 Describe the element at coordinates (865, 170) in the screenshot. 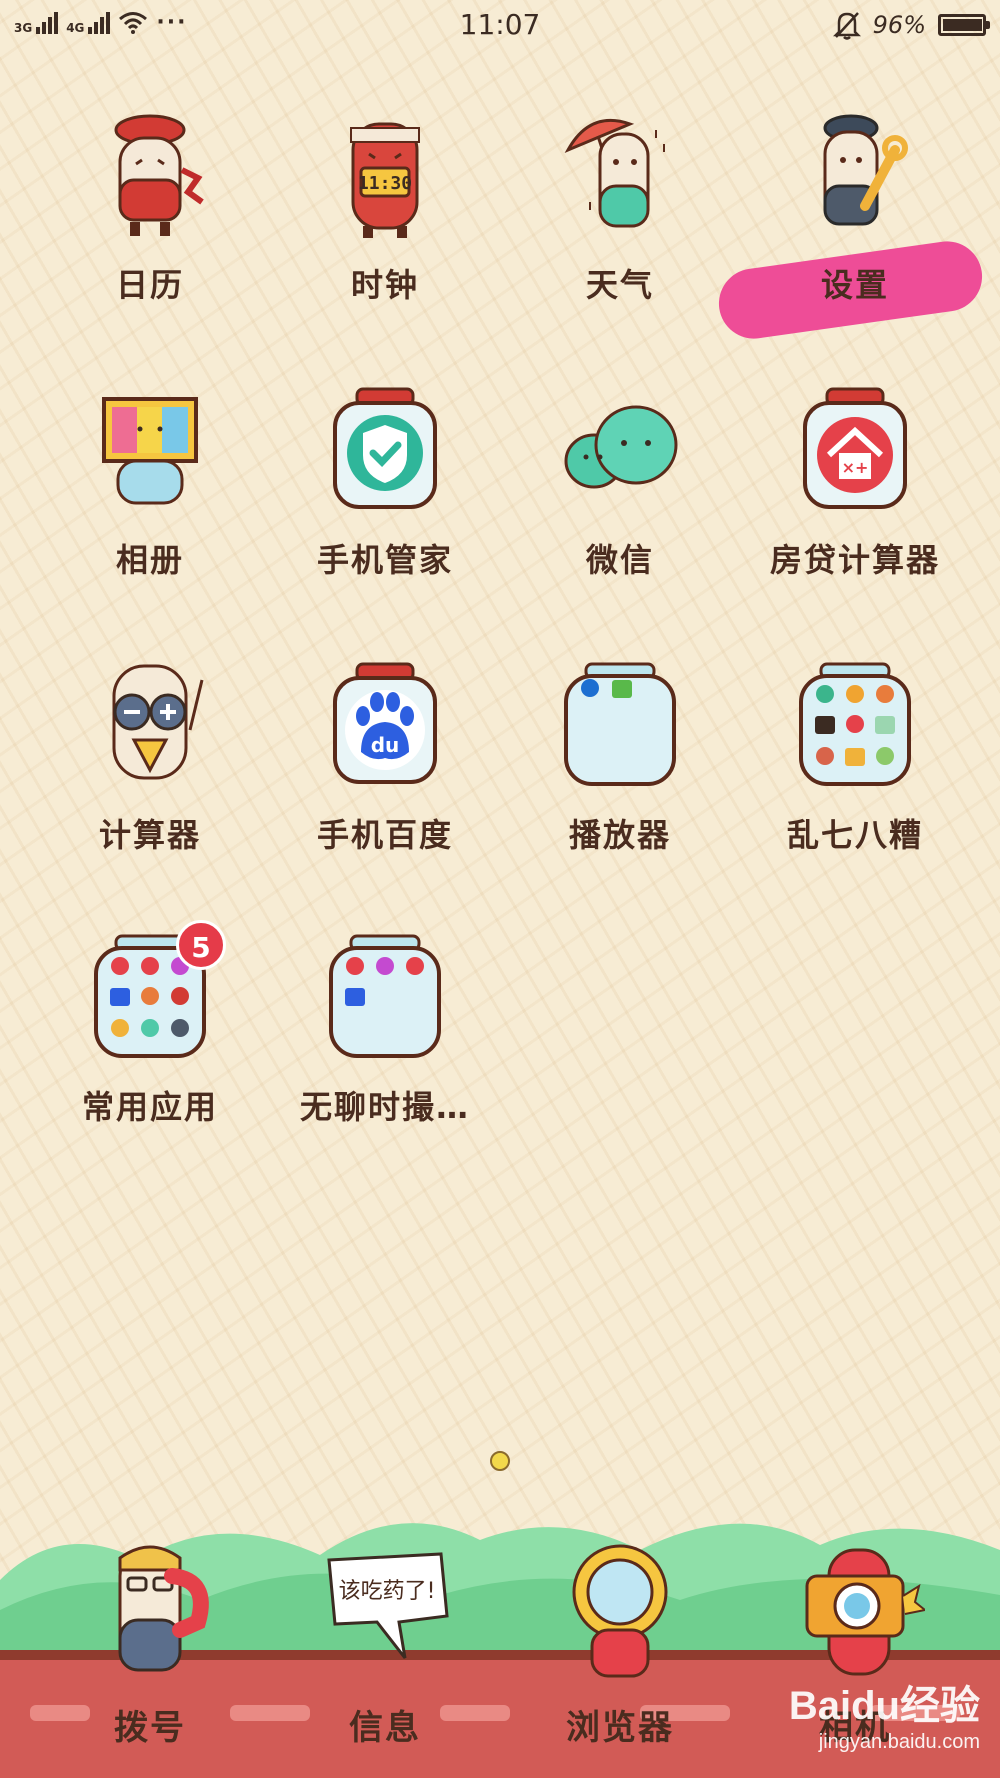

I see `settings-icon` at that location.